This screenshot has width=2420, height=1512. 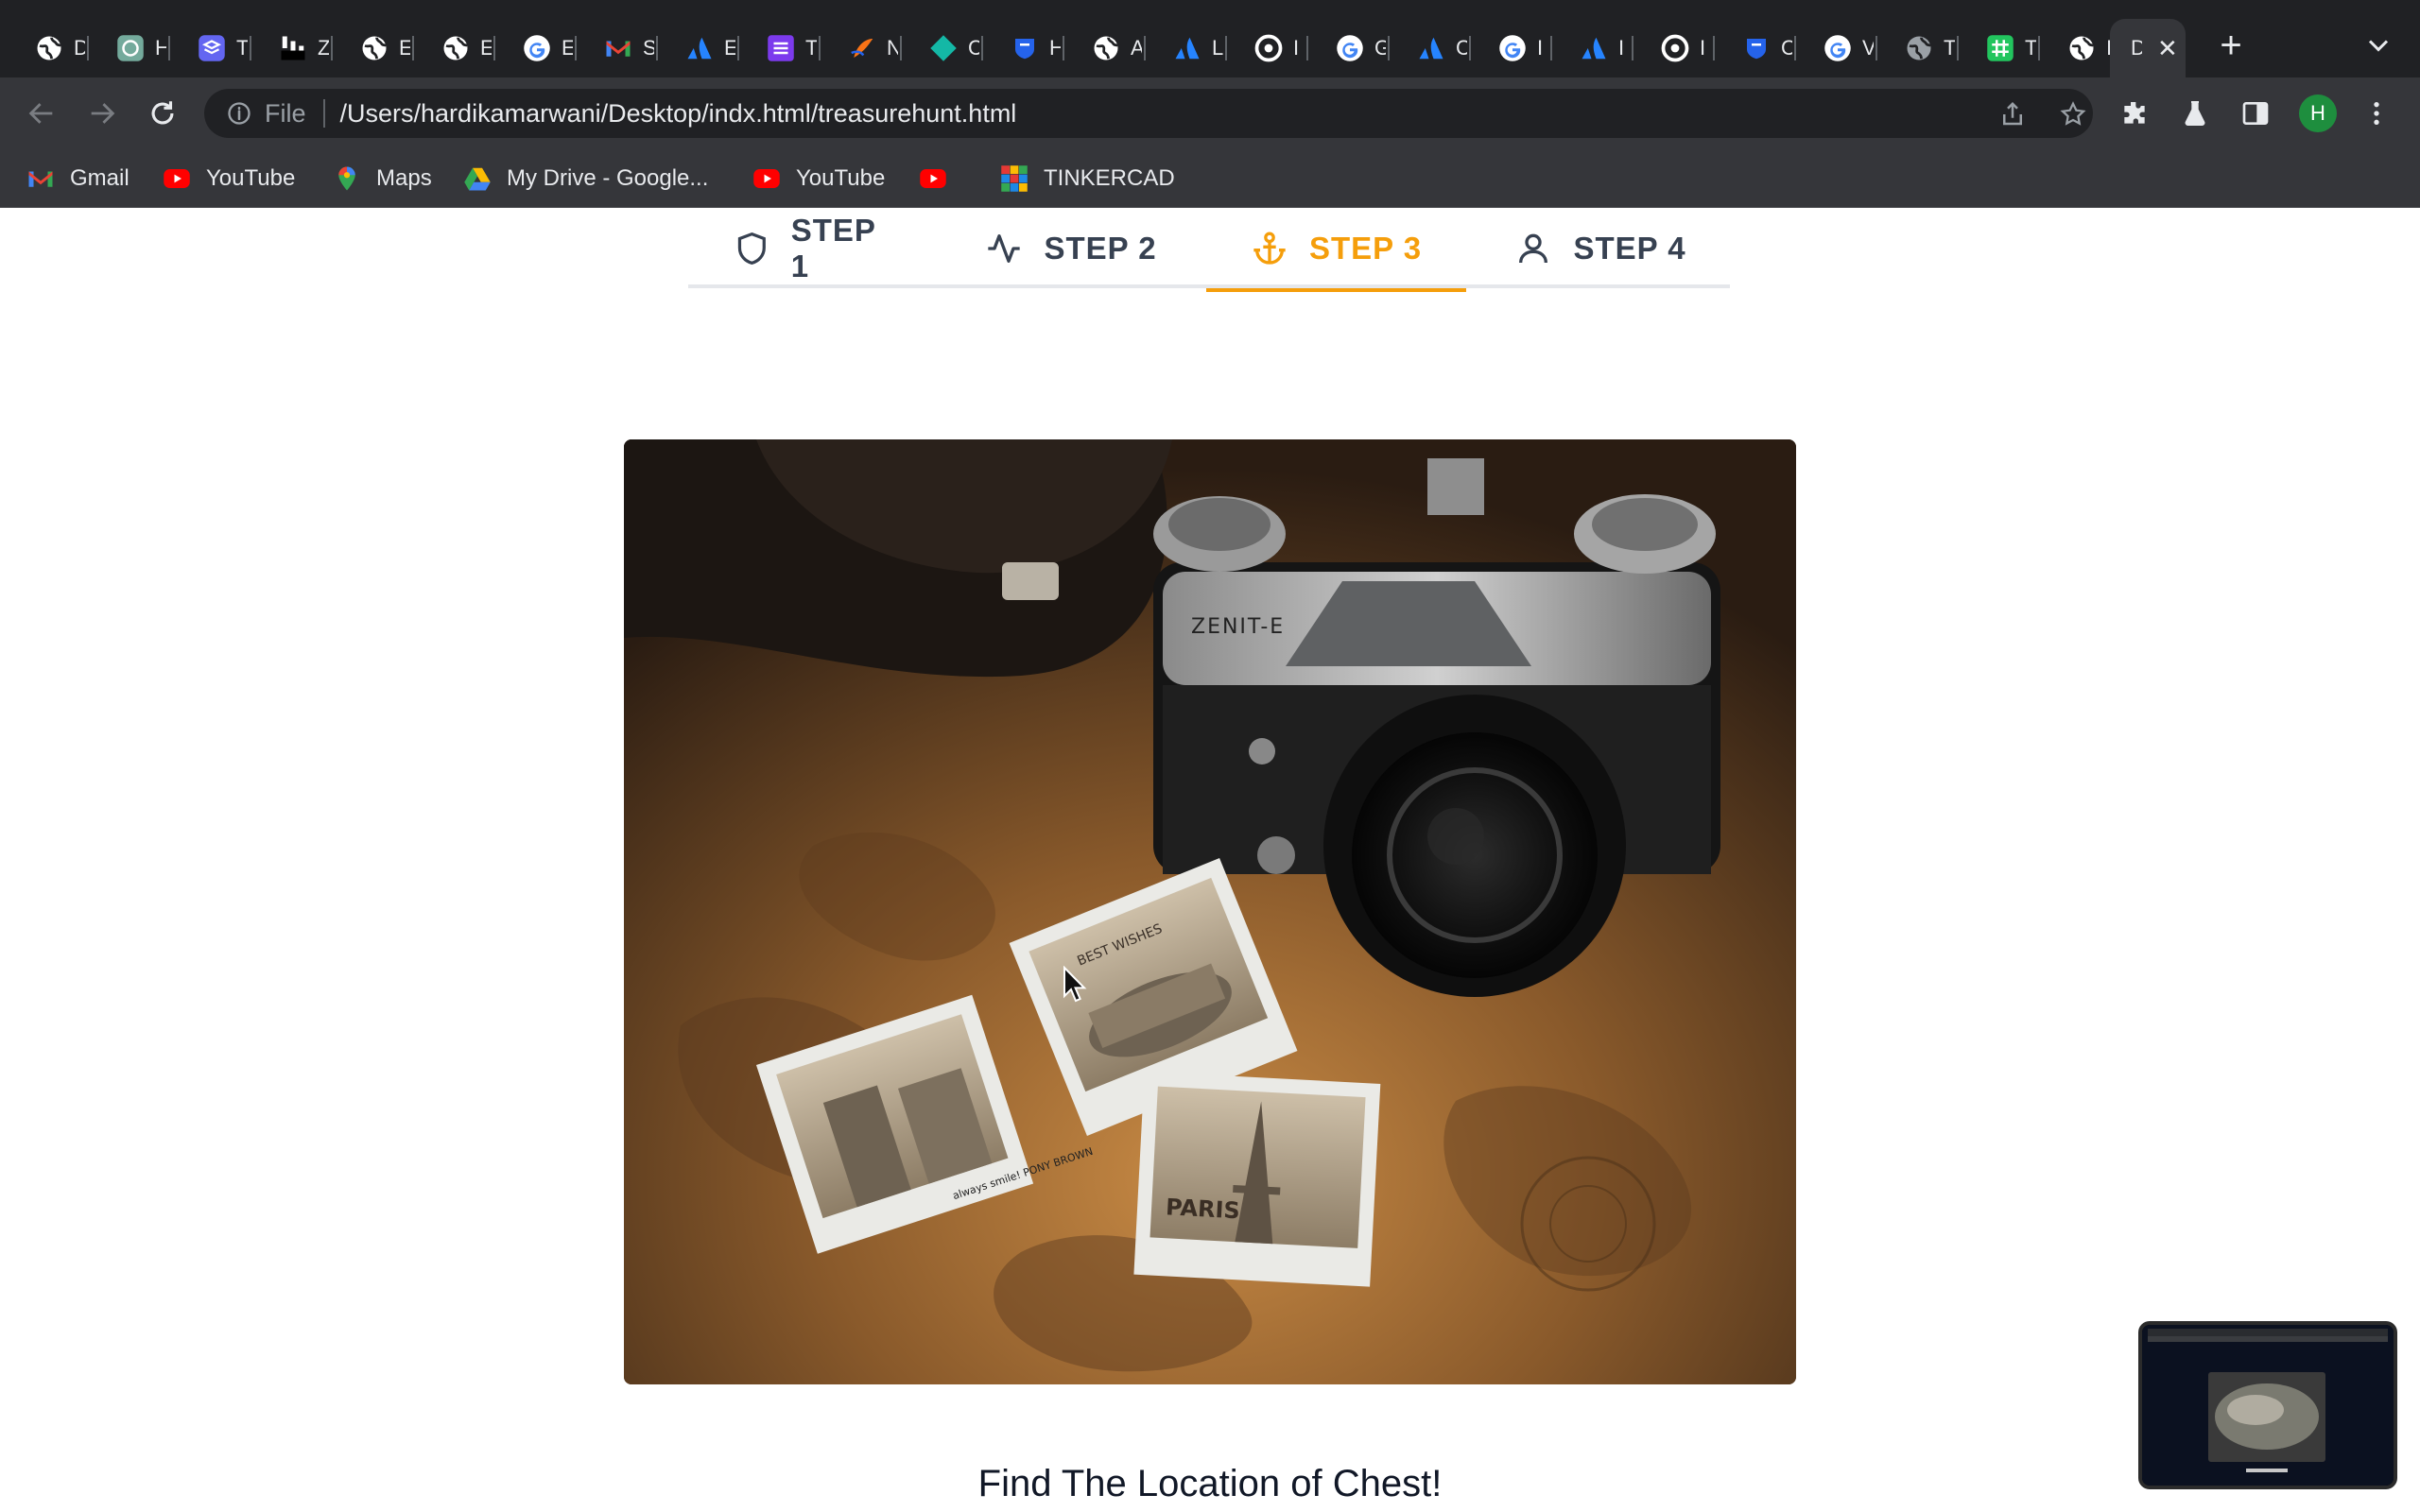 I want to click on tab-step-4: STEP 4, so click(x=1601, y=248).